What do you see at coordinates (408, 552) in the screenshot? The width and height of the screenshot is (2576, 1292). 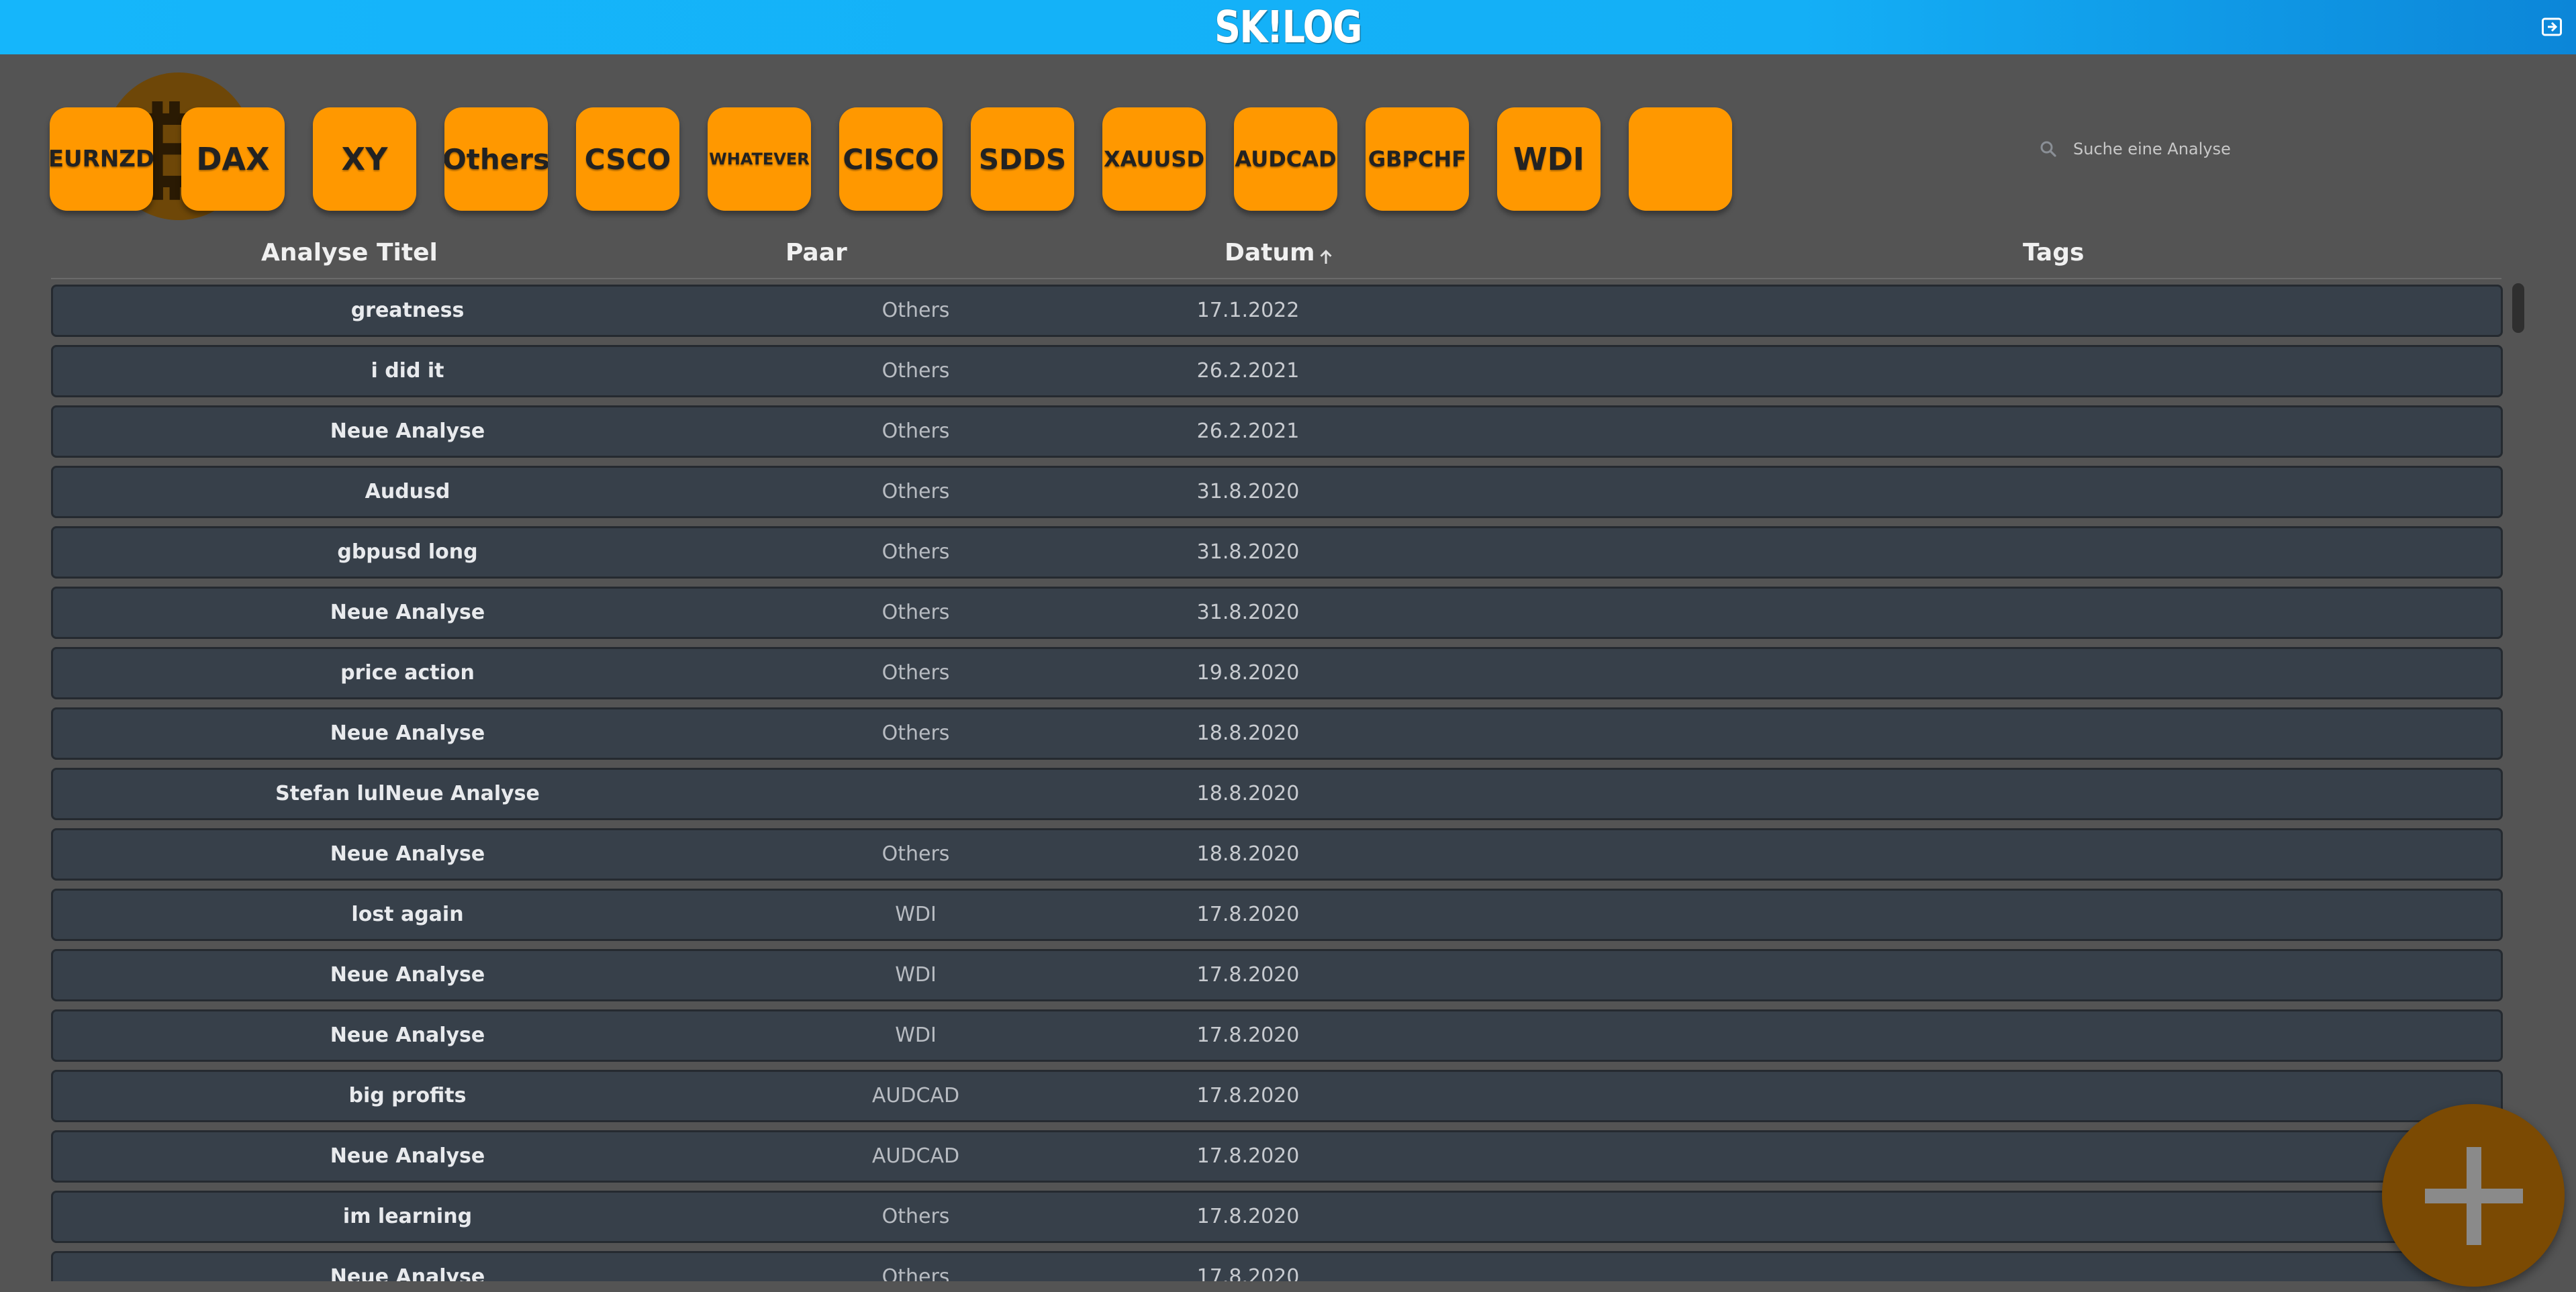 I see `row-title: gbpusd long` at bounding box center [408, 552].